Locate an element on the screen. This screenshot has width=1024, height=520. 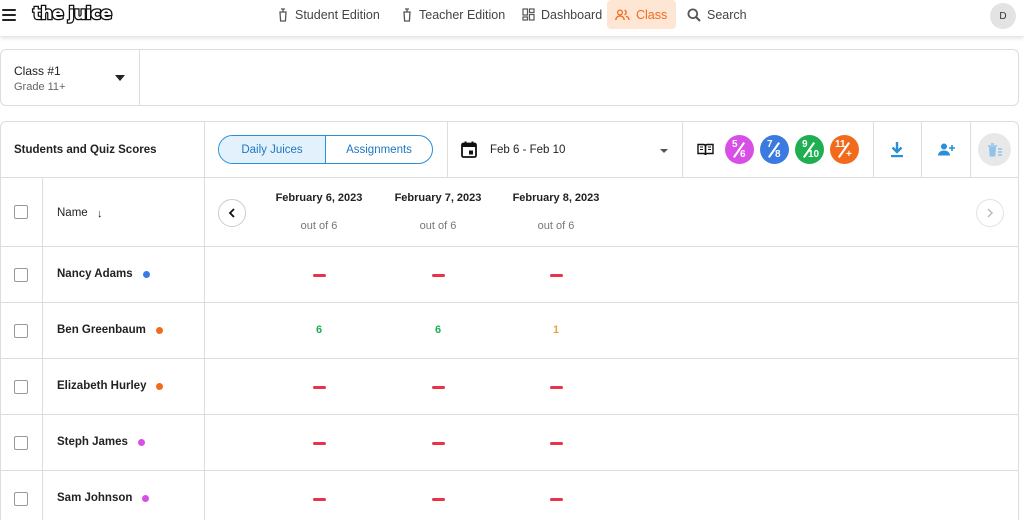
date-column-header: February 7, 2023 is located at coordinates (438, 198).